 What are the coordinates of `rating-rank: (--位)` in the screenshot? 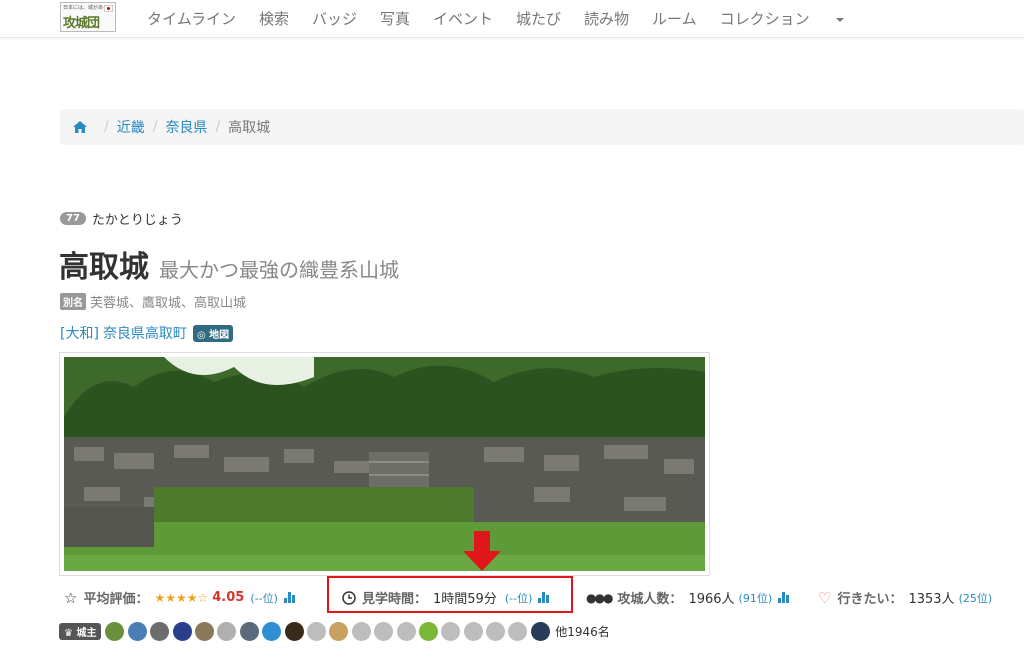 It's located at (264, 598).